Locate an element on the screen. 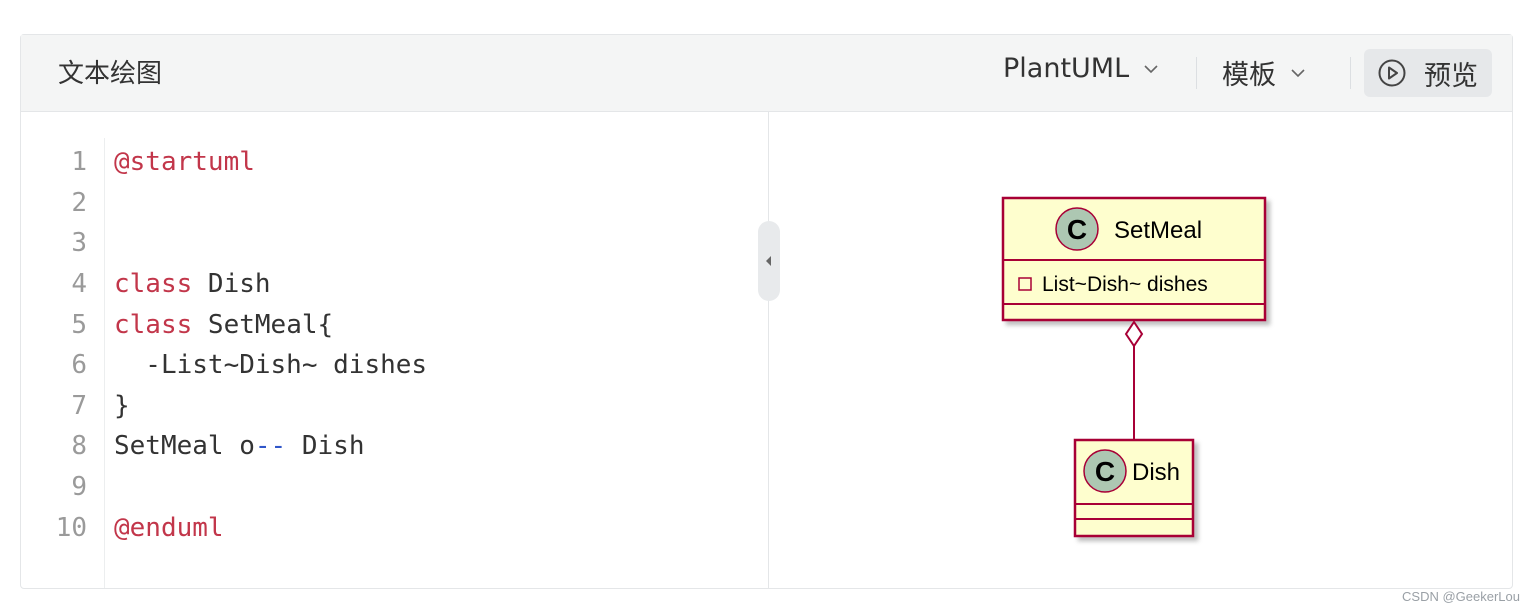  uml-class-diagram: C SetMeal List~Dish~ dishes C Dish is located at coordinates (1134, 367).